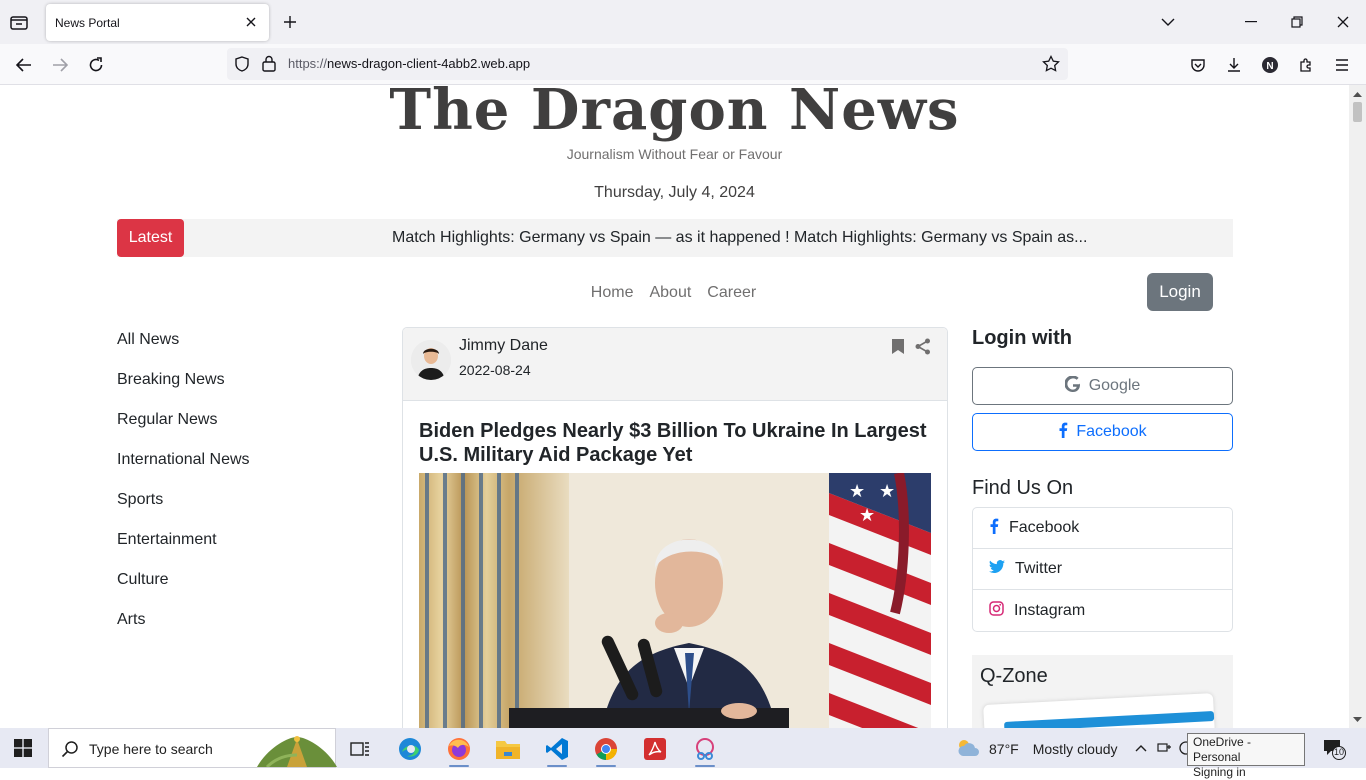  What do you see at coordinates (1357, 719) in the screenshot?
I see `scroll-down-arrow-icon` at bounding box center [1357, 719].